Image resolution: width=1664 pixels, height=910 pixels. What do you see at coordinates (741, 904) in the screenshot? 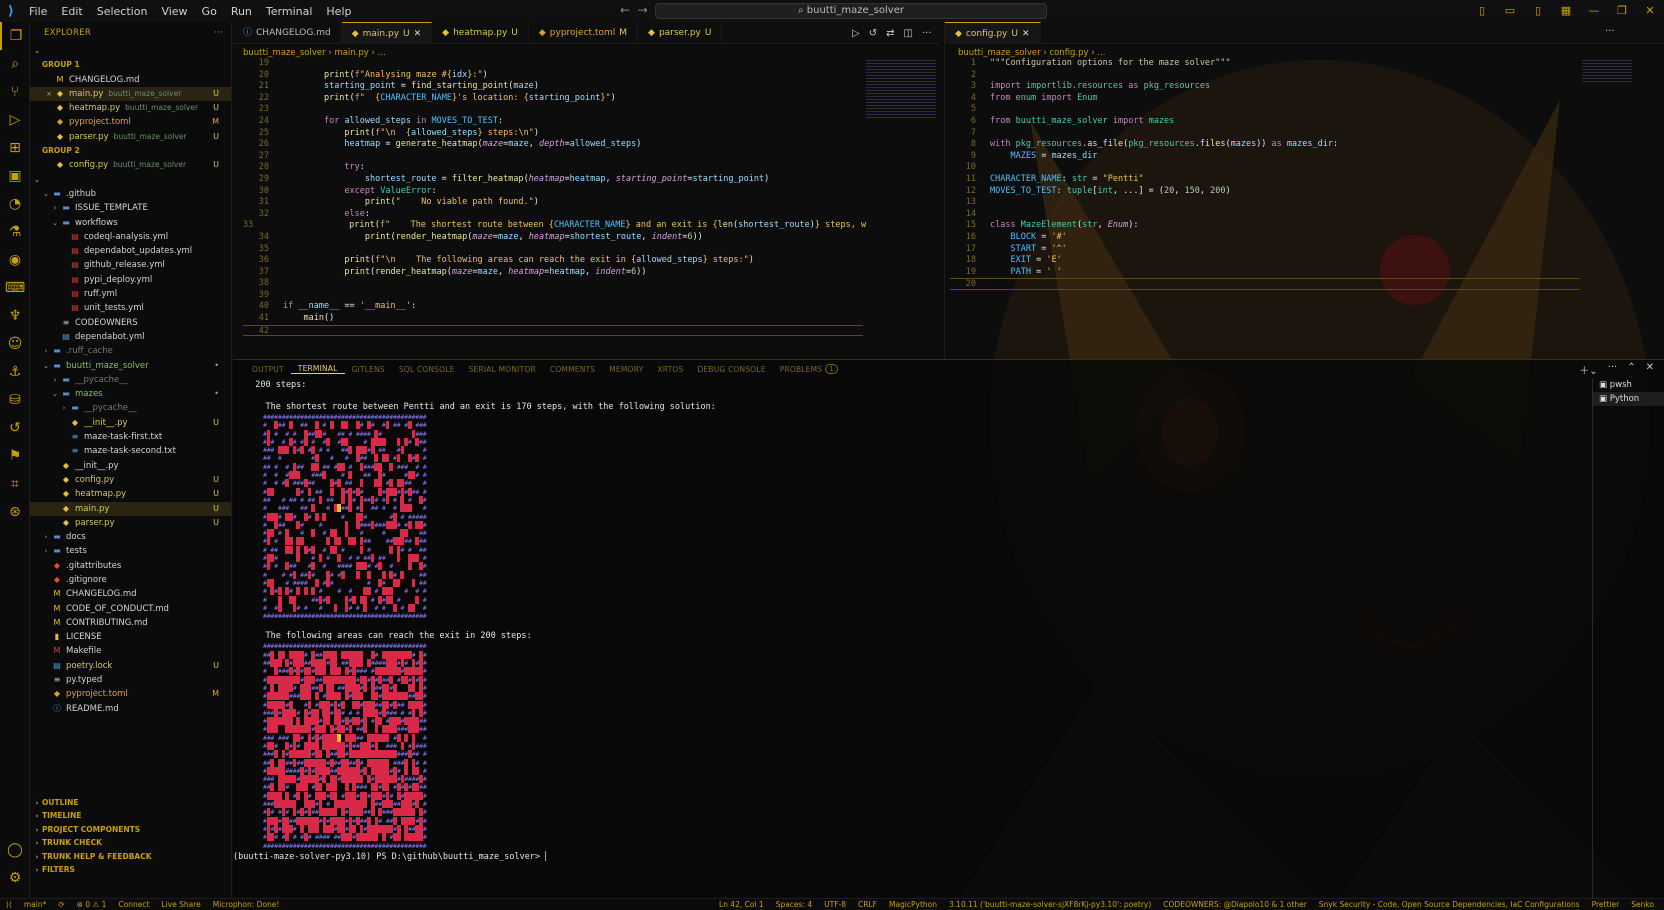
I see `status-item-right: Ln 42, Col 1` at bounding box center [741, 904].